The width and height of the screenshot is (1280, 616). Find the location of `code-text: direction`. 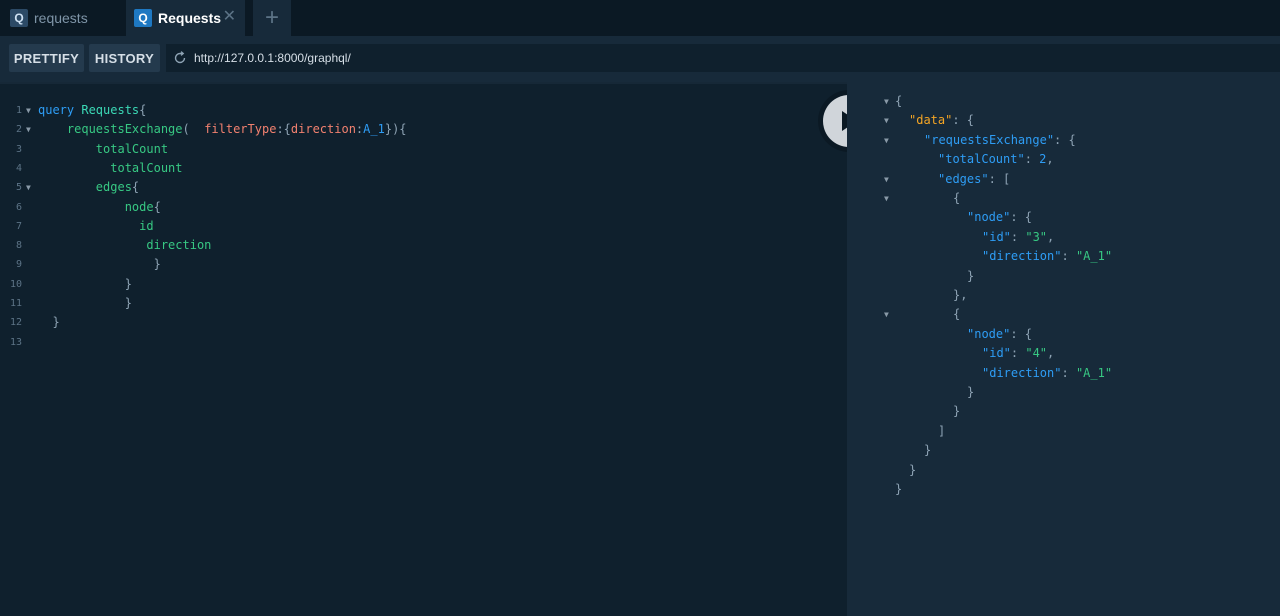

code-text: direction is located at coordinates (124, 245).